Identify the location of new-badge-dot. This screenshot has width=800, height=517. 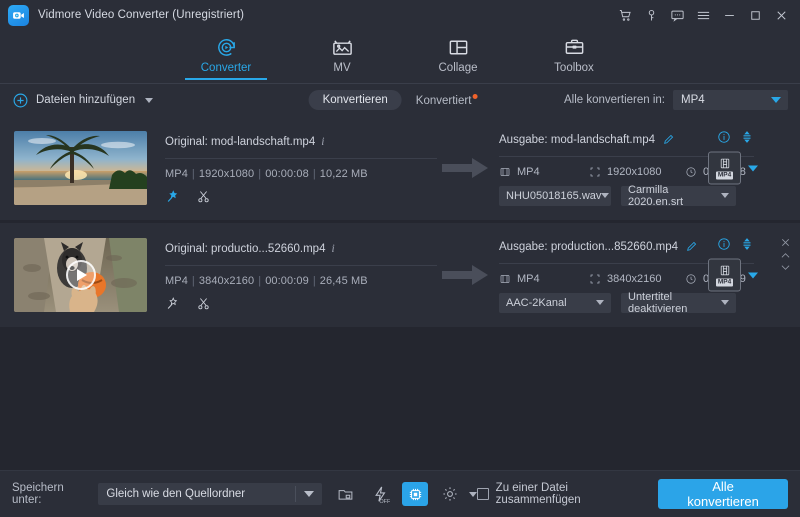
(475, 96).